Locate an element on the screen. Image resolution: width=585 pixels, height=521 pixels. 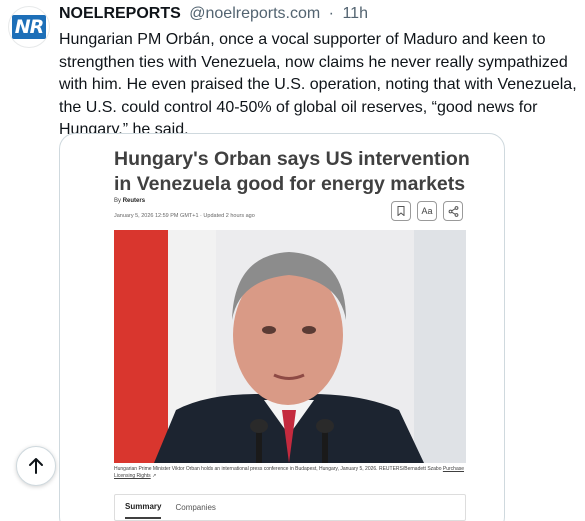
byline-source: Reuters is located at coordinates (134, 201).